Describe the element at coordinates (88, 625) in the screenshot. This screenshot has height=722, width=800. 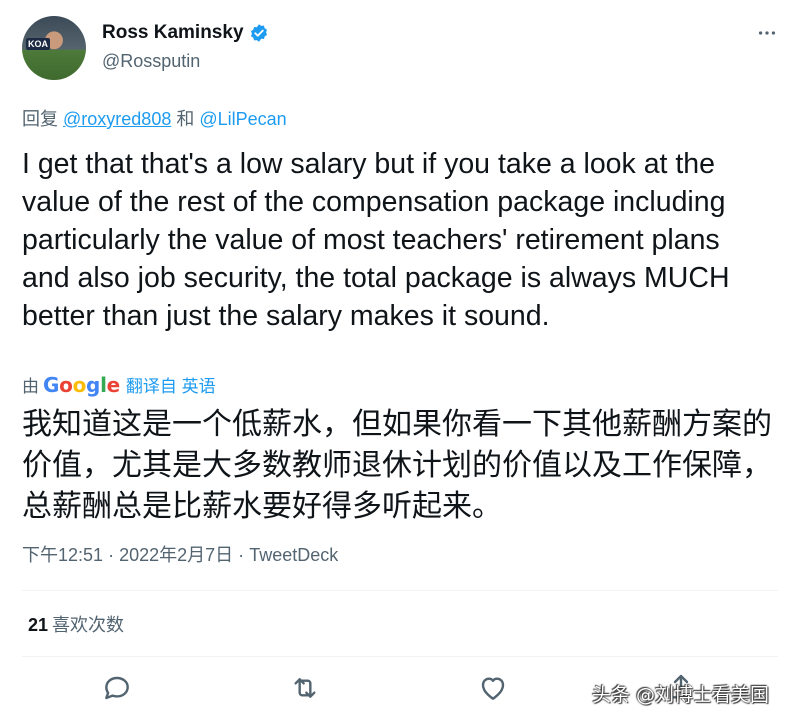
I see `likes-label: 喜欢次数` at that location.